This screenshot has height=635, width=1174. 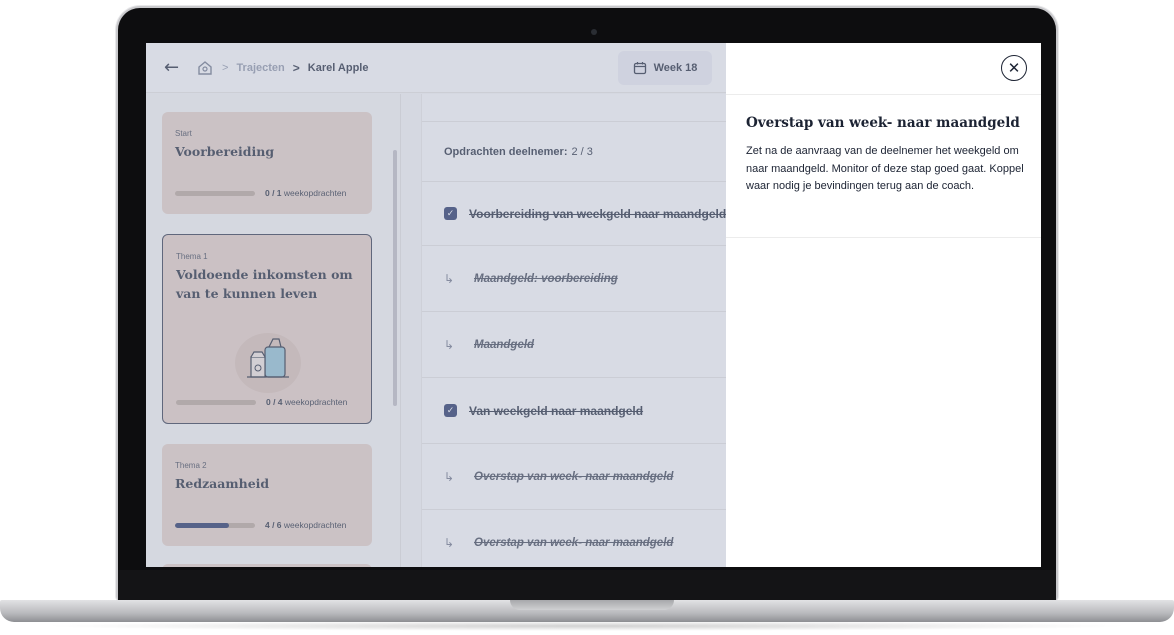 What do you see at coordinates (675, 68) in the screenshot?
I see `week-label: Week 18` at bounding box center [675, 68].